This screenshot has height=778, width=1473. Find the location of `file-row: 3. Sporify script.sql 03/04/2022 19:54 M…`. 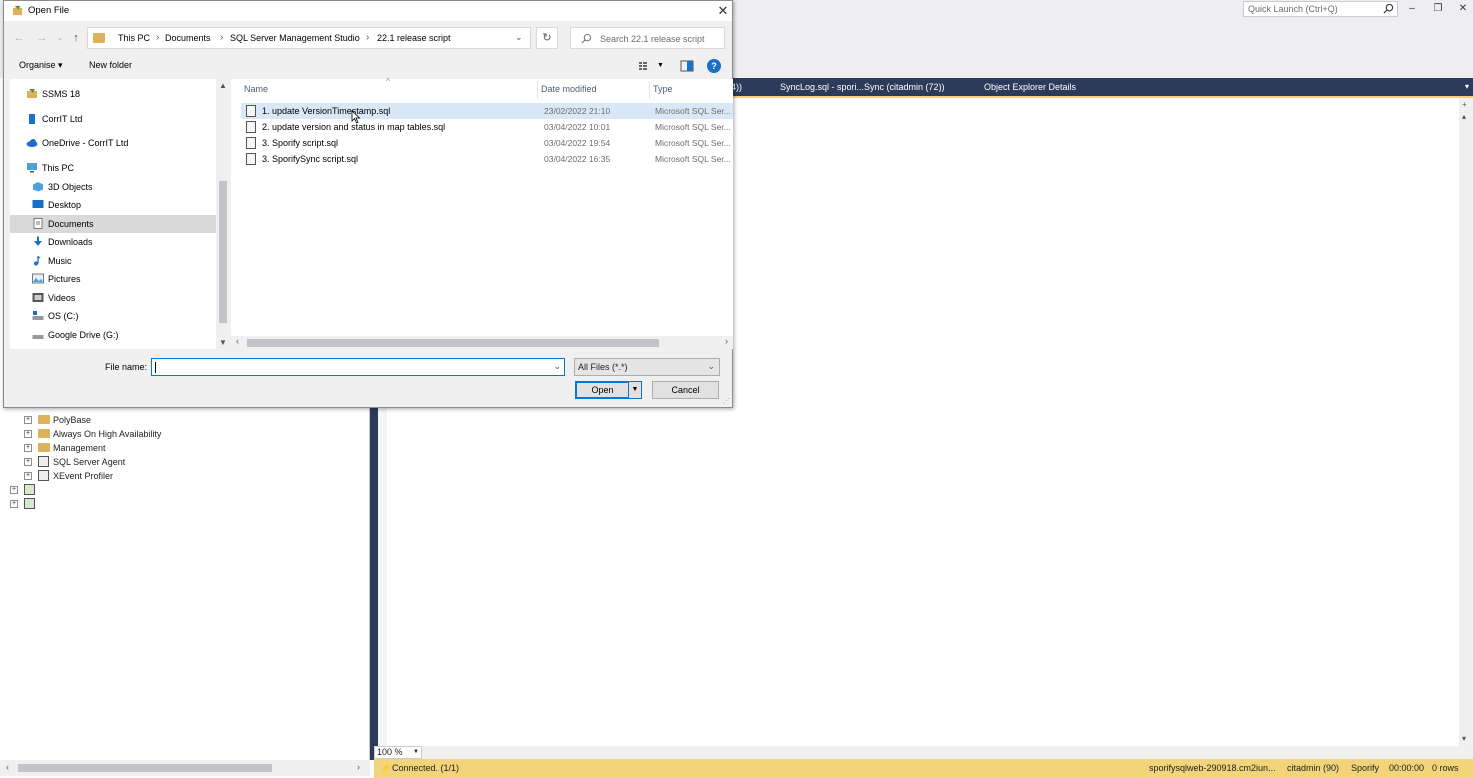

file-row: 3. Sporify script.sql 03/04/2022 19:54 M… is located at coordinates (487, 143).